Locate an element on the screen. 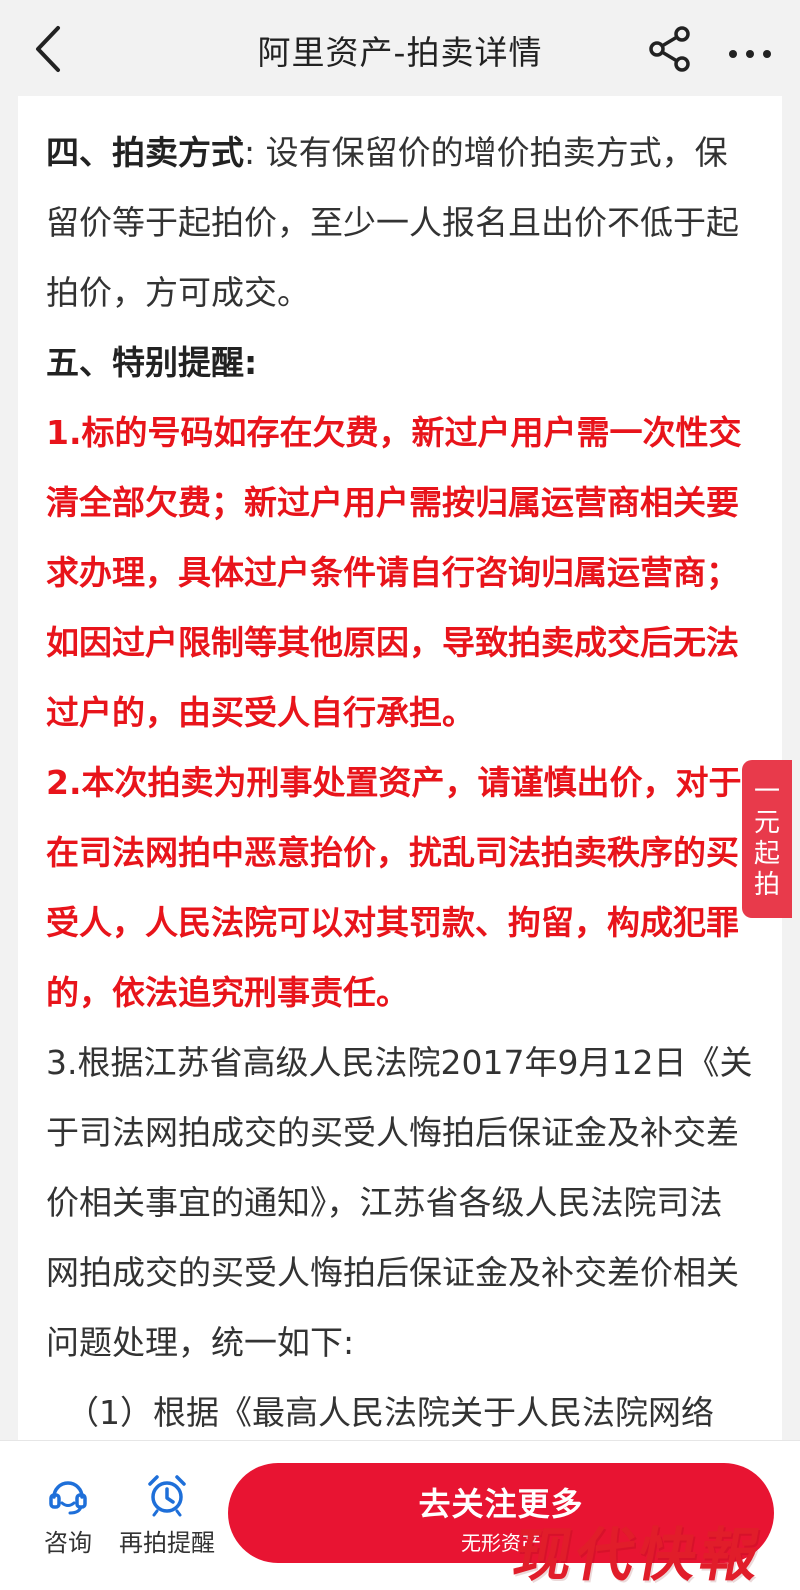 Image resolution: width=800 pixels, height=1590 pixels. remind-button: 再拍提醒 is located at coordinates (167, 1515).